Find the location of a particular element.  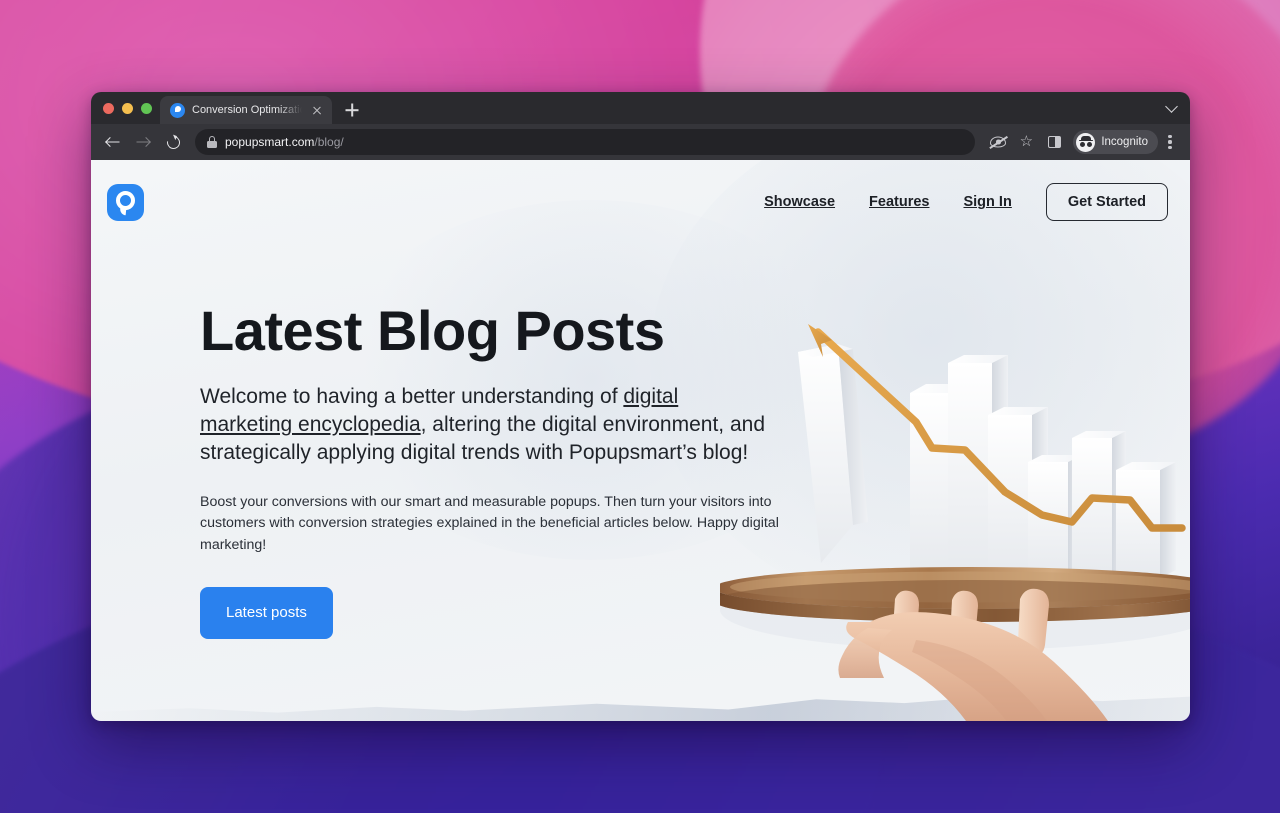

browser-toolbar: popupsmart.com/blog/ ☆ Incognito is located at coordinates (640, 142).